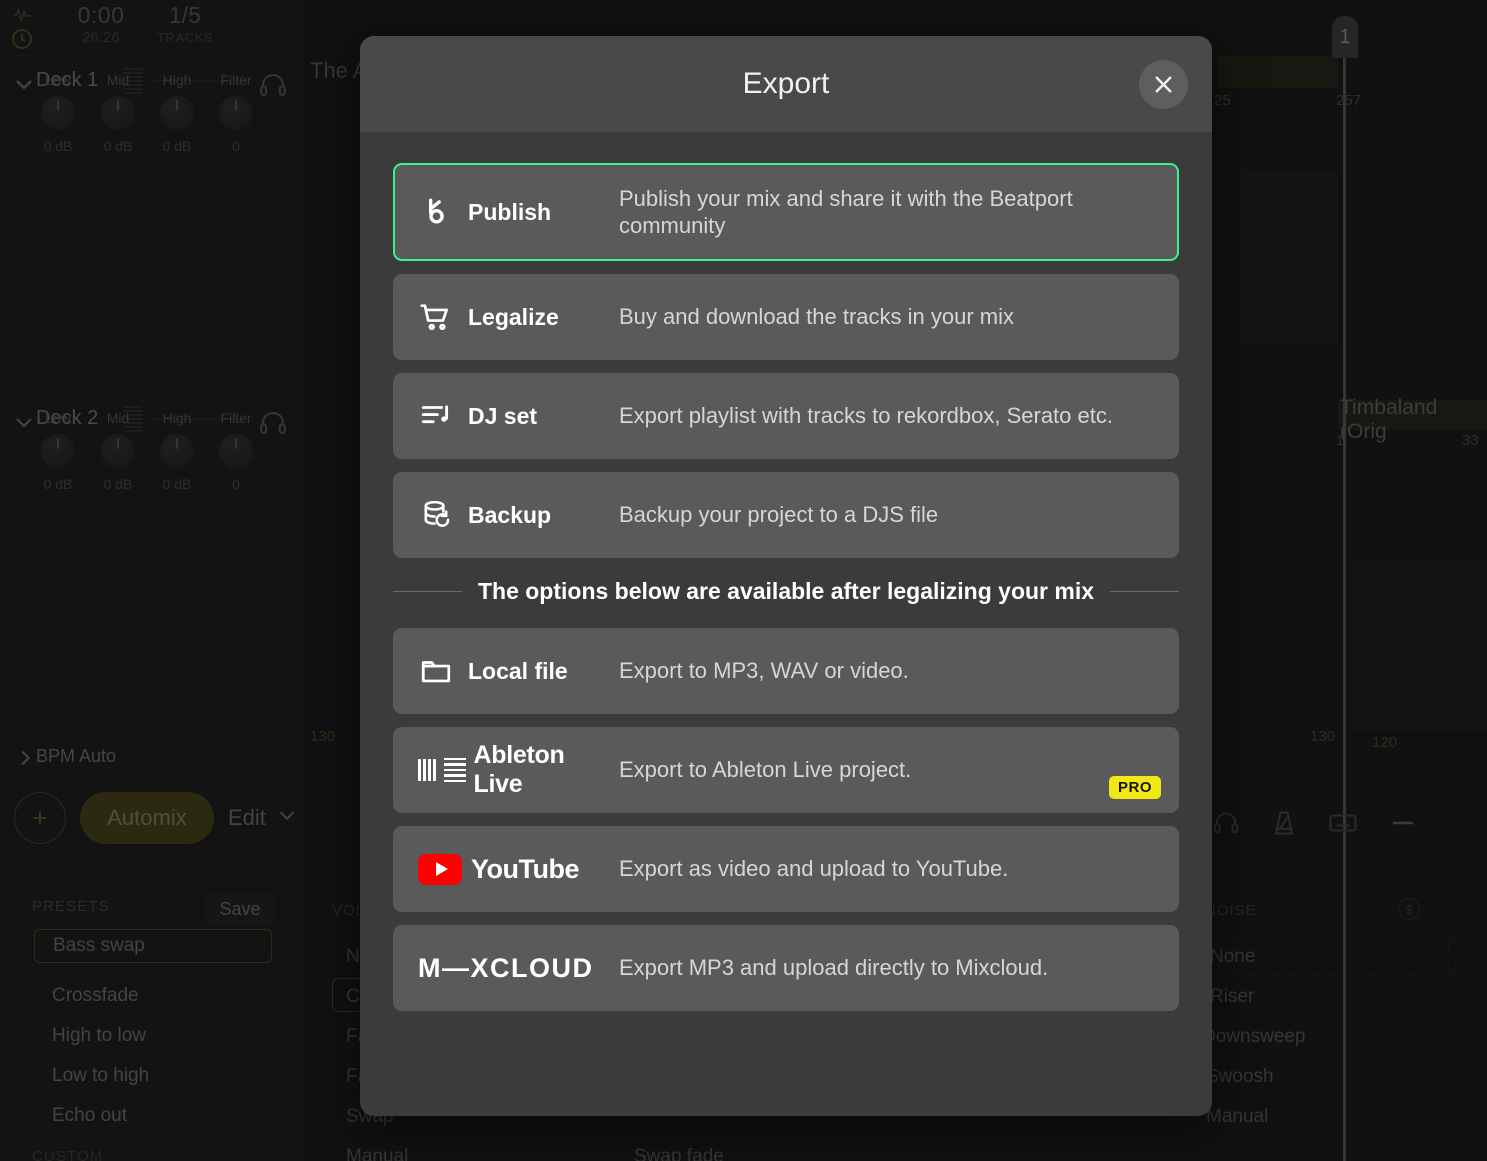 The height and width of the screenshot is (1161, 1487). Describe the element at coordinates (503, 415) in the screenshot. I see `option-label: DJ set` at that location.